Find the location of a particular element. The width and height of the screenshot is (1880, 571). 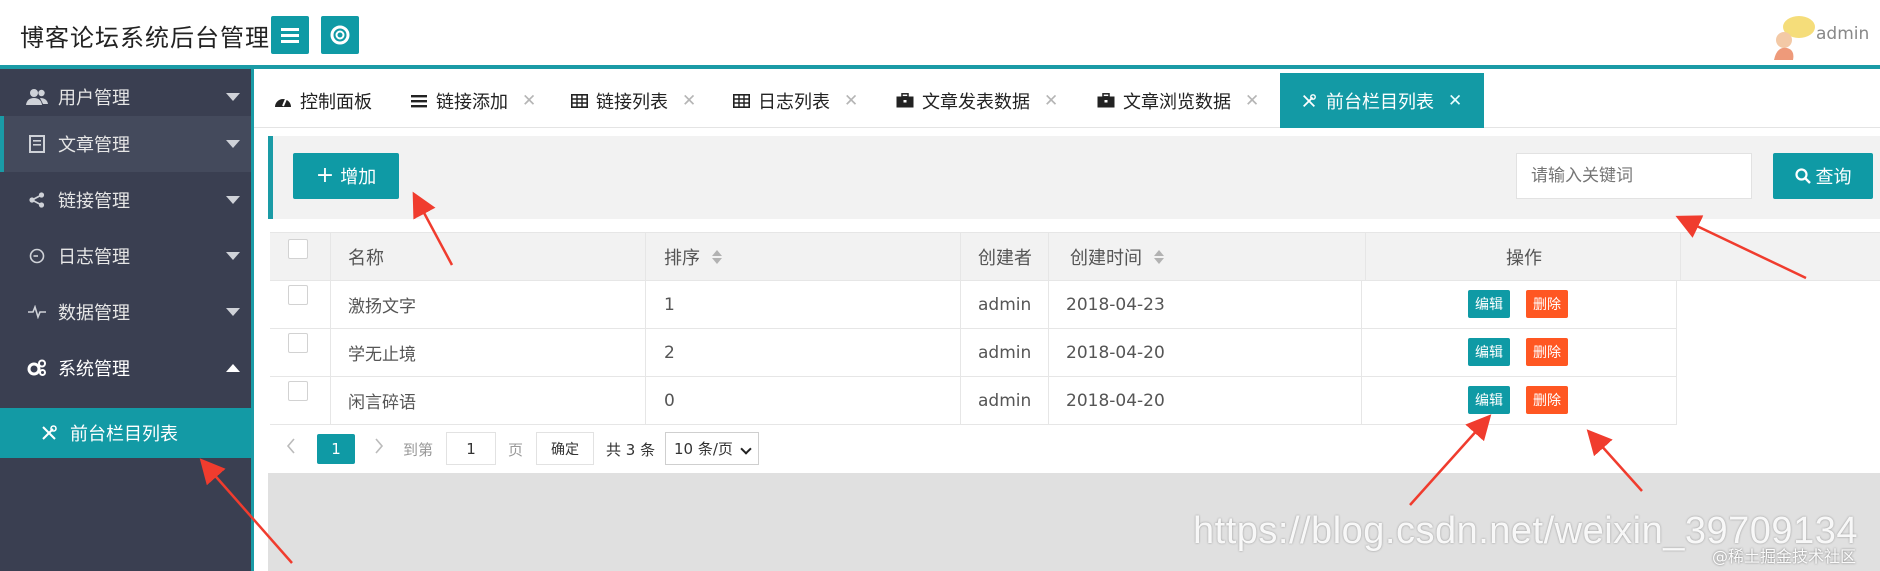

tab-link-add: 链接添加 ✕ is located at coordinates (473, 100).